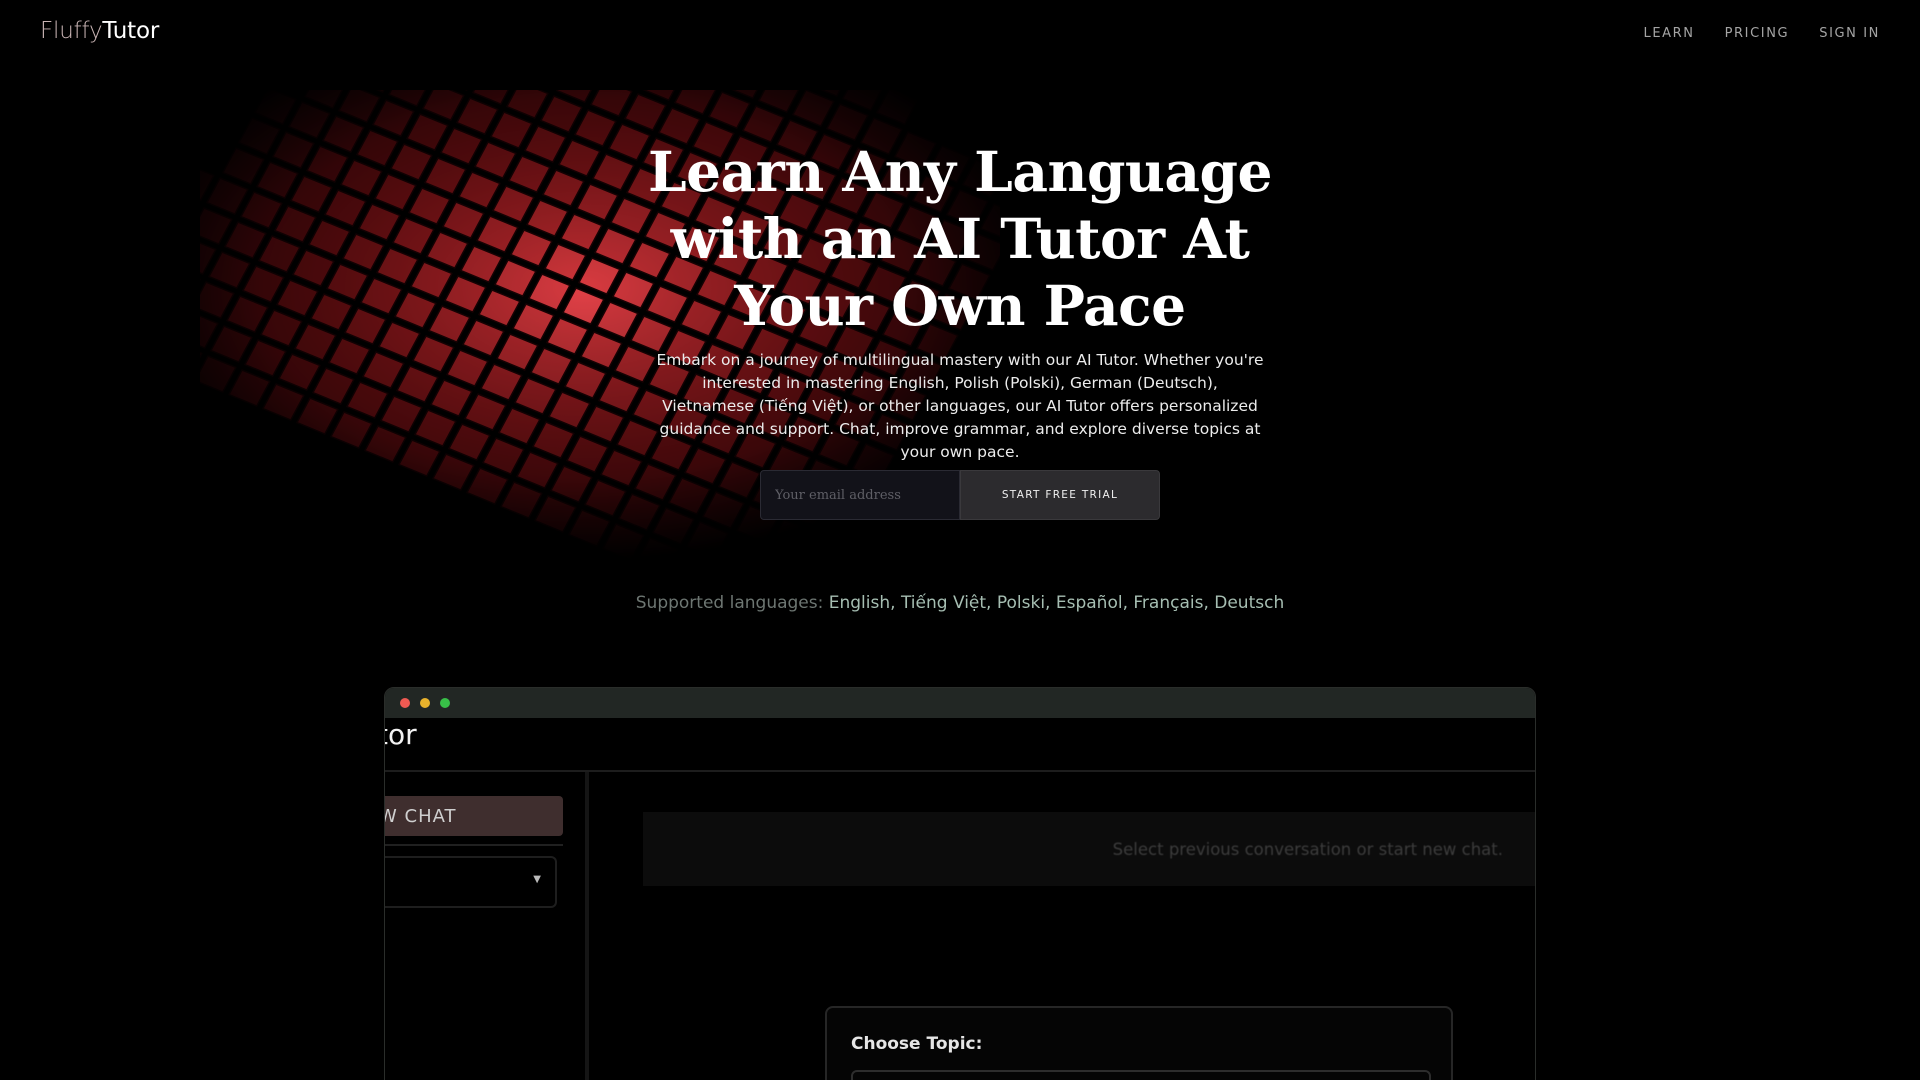 Image resolution: width=1920 pixels, height=1080 pixels. I want to click on nav-learn-link: LEARN, so click(1668, 33).